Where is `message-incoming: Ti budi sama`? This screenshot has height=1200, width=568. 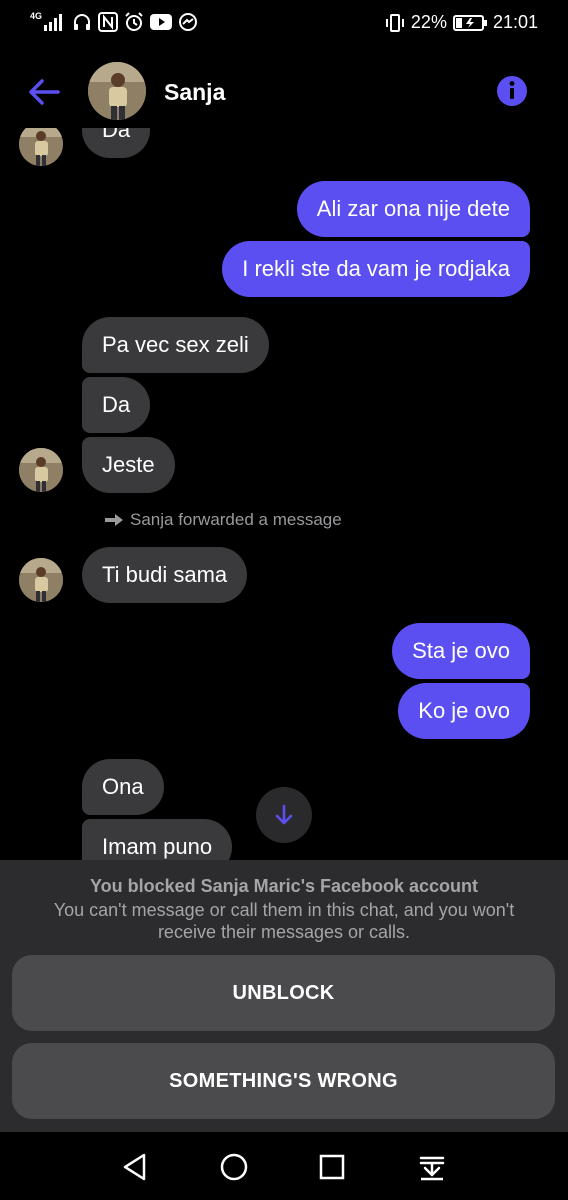 message-incoming: Ti budi sama is located at coordinates (165, 575).